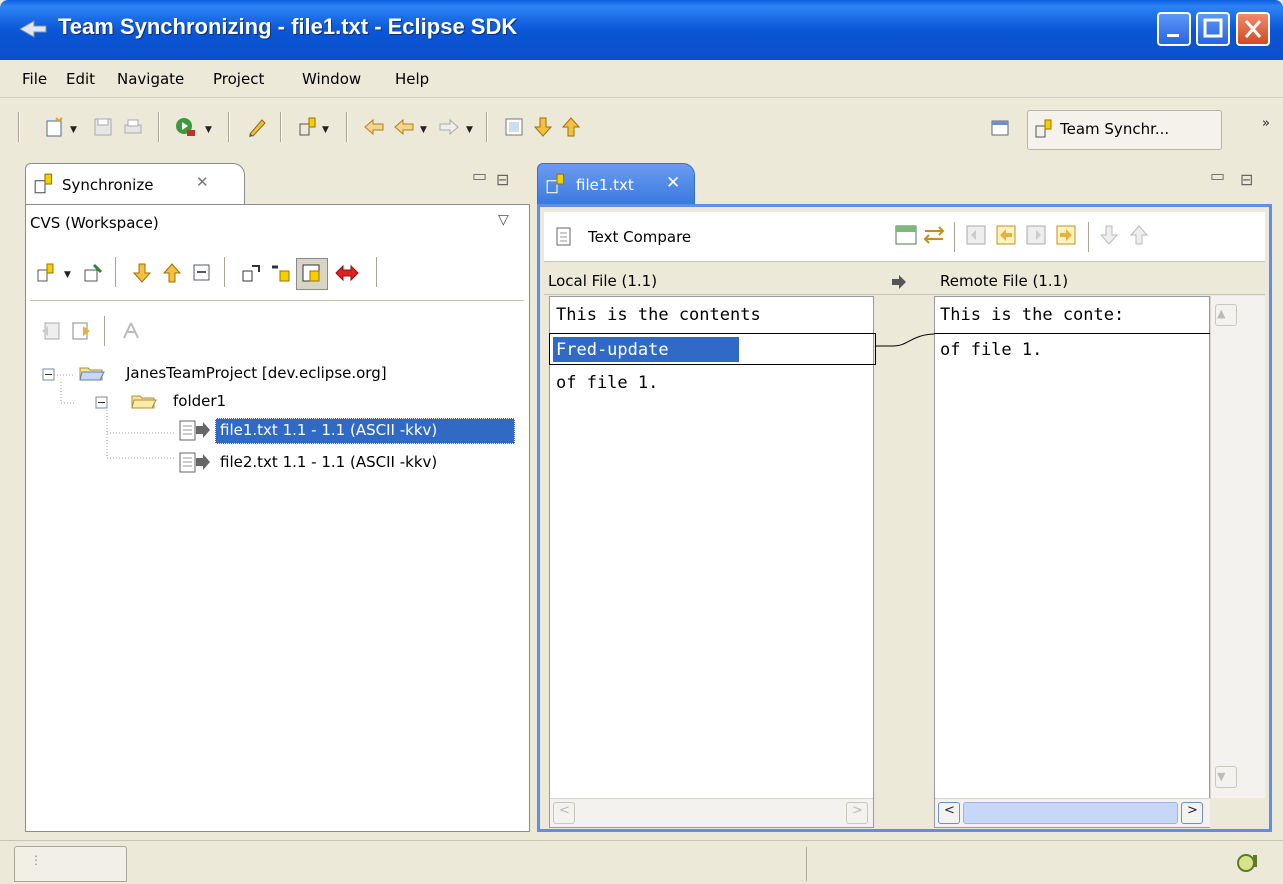 The height and width of the screenshot is (884, 1283). I want to click on next-difference-icon, so click(1109, 235).